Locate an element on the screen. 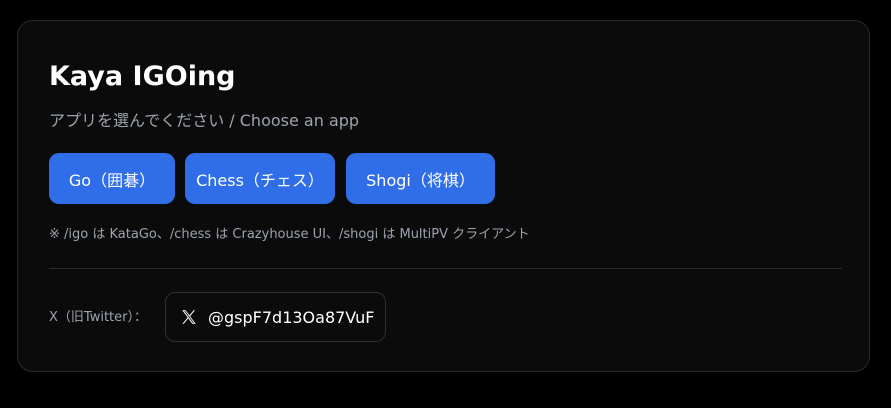 Image resolution: width=891 pixels, height=408 pixels. divider is located at coordinates (445, 268).